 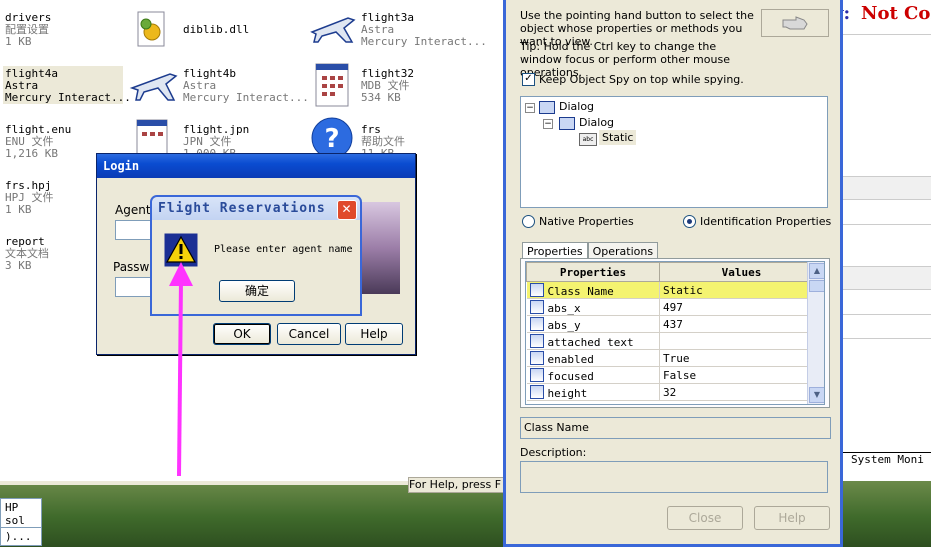 I want to click on tab-system-monitor: System Moni, so click(x=882, y=461).